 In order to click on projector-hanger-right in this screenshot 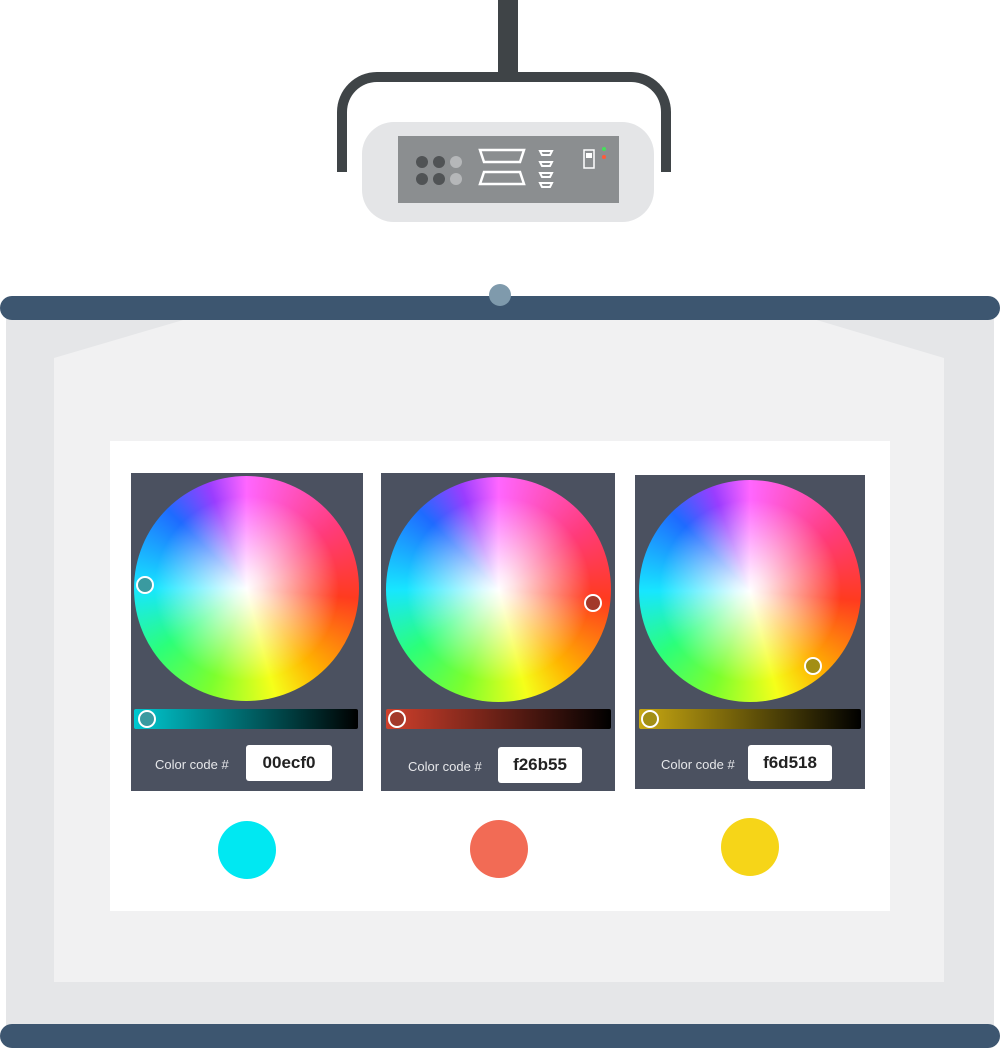, I will do `click(666, 156)`.